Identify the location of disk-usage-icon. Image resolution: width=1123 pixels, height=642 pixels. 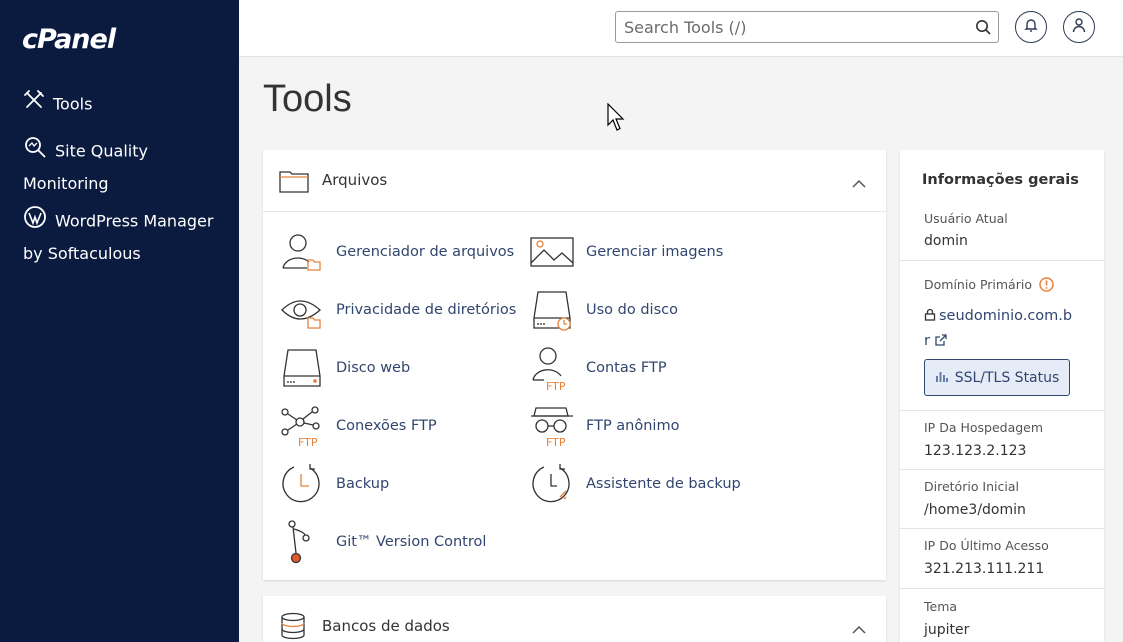
(552, 311).